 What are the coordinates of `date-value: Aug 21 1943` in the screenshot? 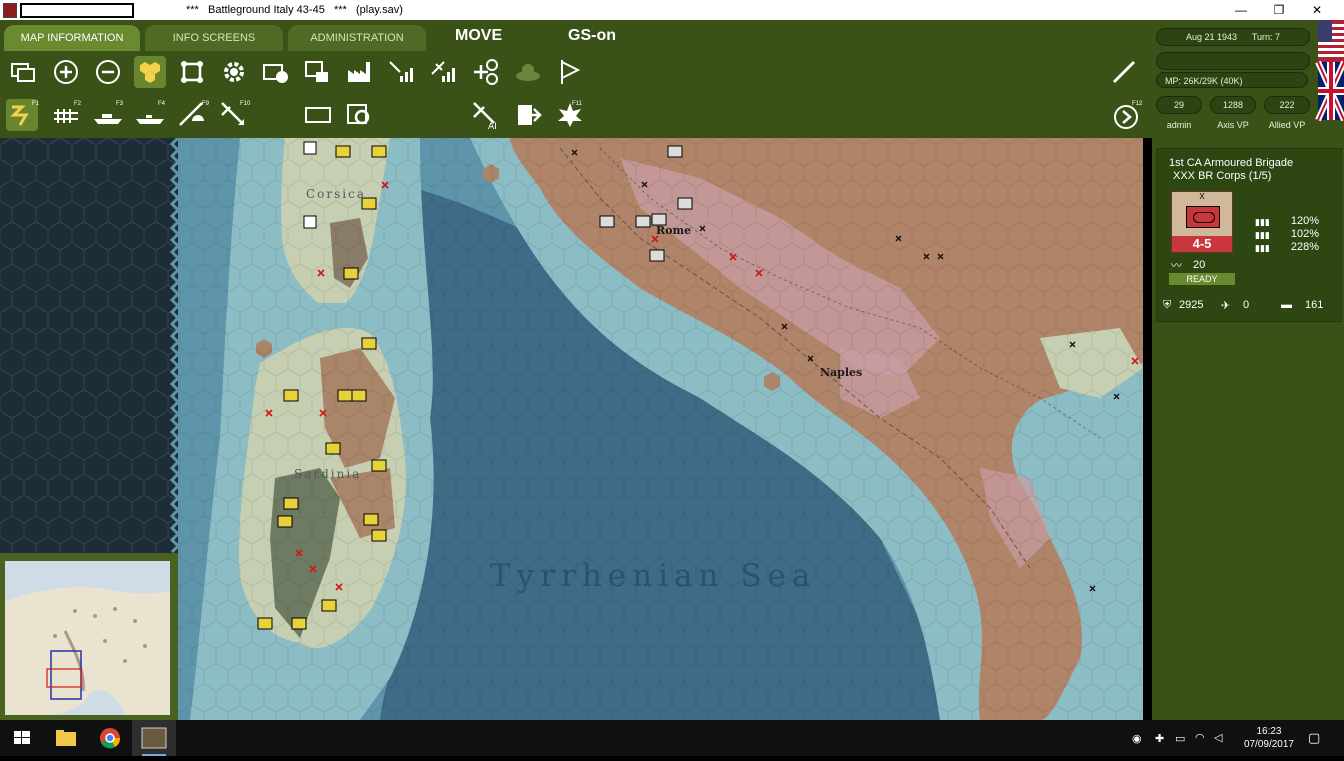 It's located at (1211, 37).